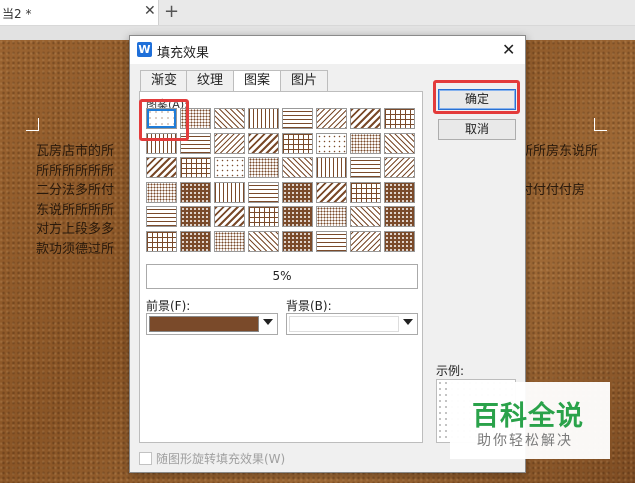  What do you see at coordinates (75, 151) in the screenshot?
I see `text-line: 瓦房店市的所` at bounding box center [75, 151].